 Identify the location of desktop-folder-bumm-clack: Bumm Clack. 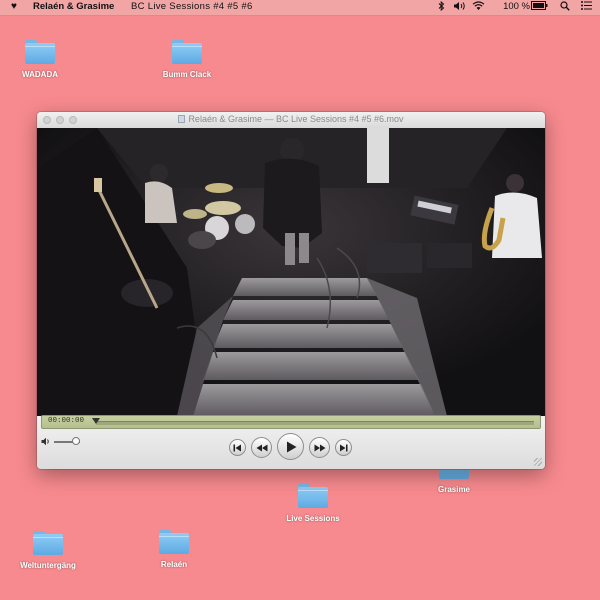
(187, 59).